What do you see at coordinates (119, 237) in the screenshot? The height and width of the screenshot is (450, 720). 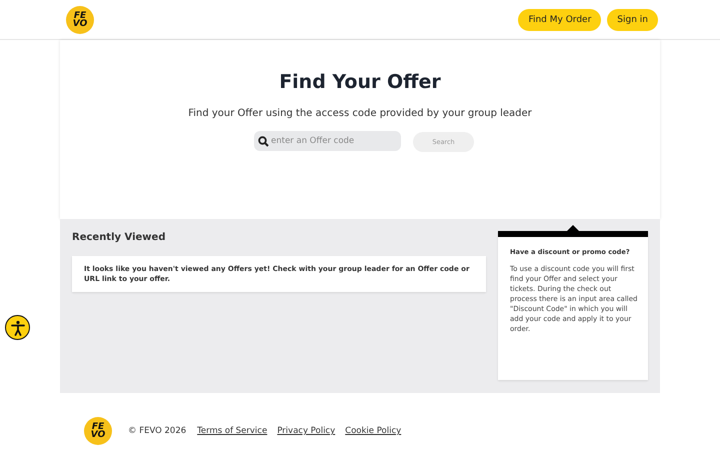 I see `section-title: Recently Viewed` at bounding box center [119, 237].